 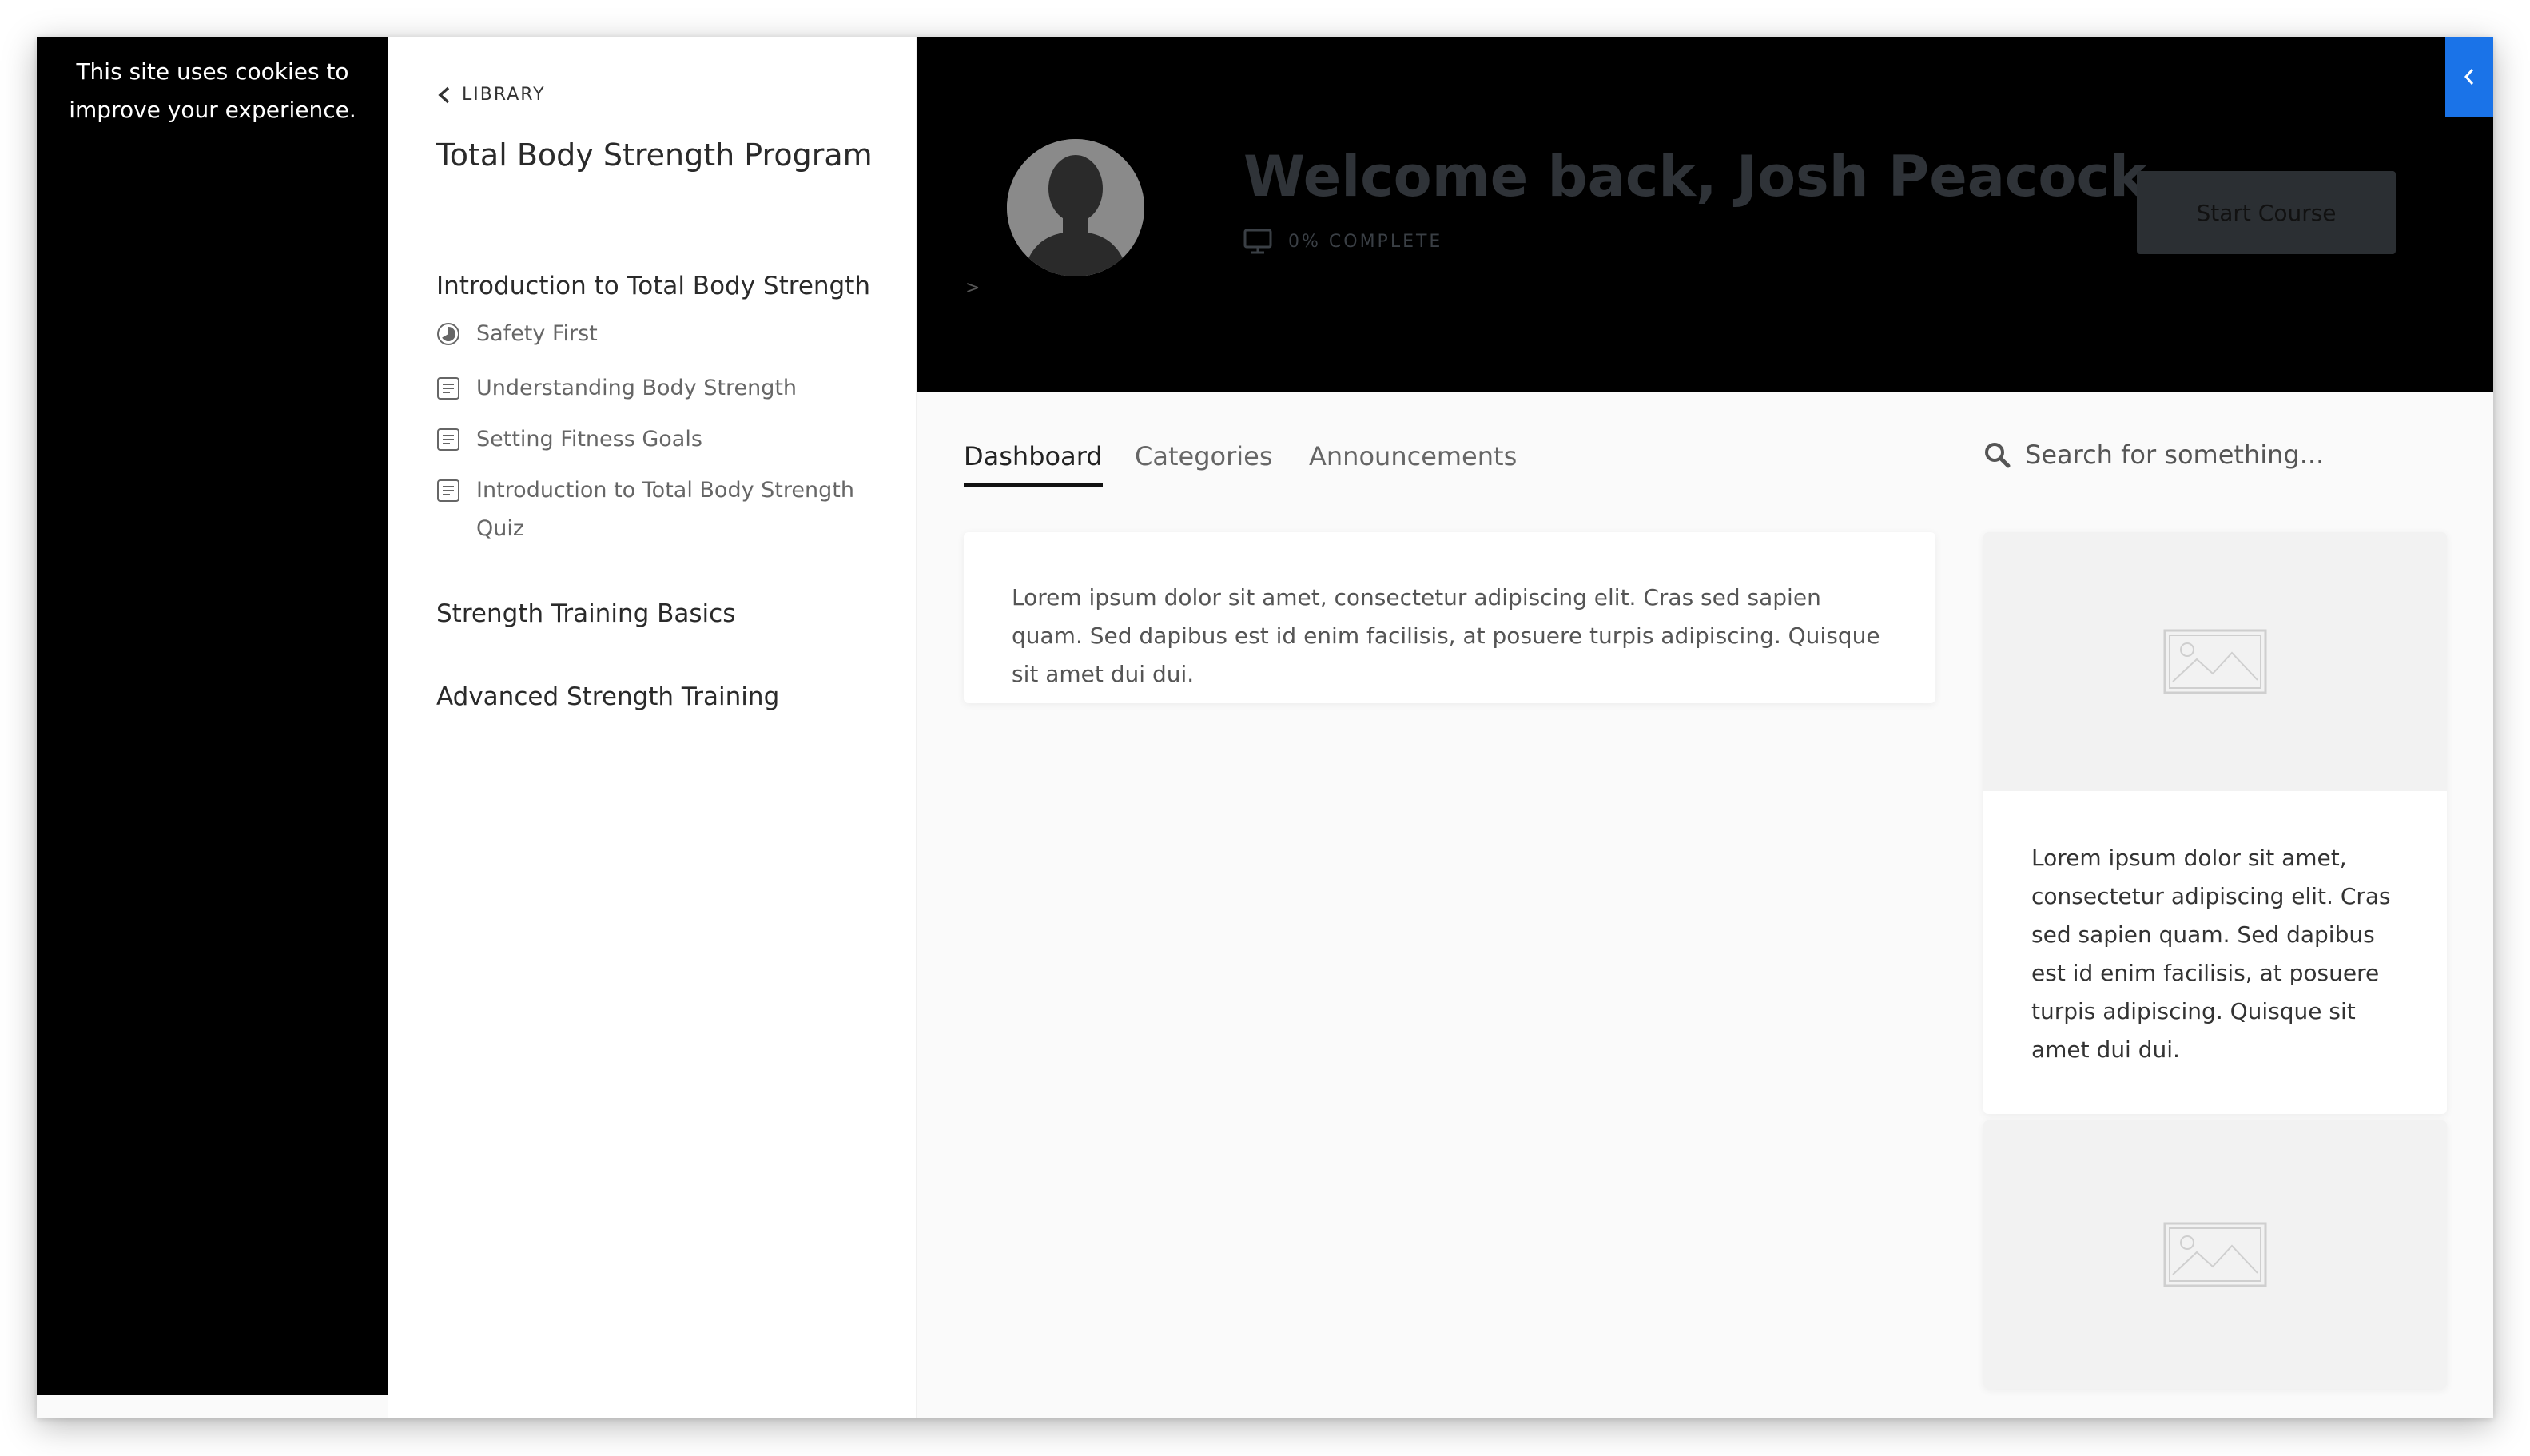 I want to click on lesson-label: Introduction to Total Body Strength Quiz, so click(x=665, y=509).